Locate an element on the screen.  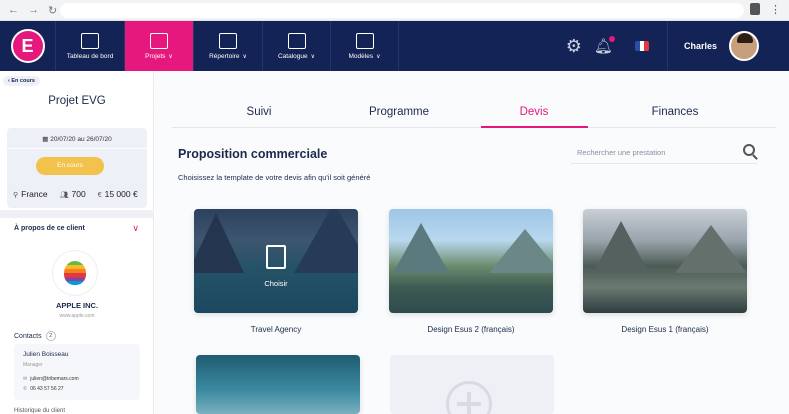
contacts-label: Contacts is located at coordinates (28, 336).